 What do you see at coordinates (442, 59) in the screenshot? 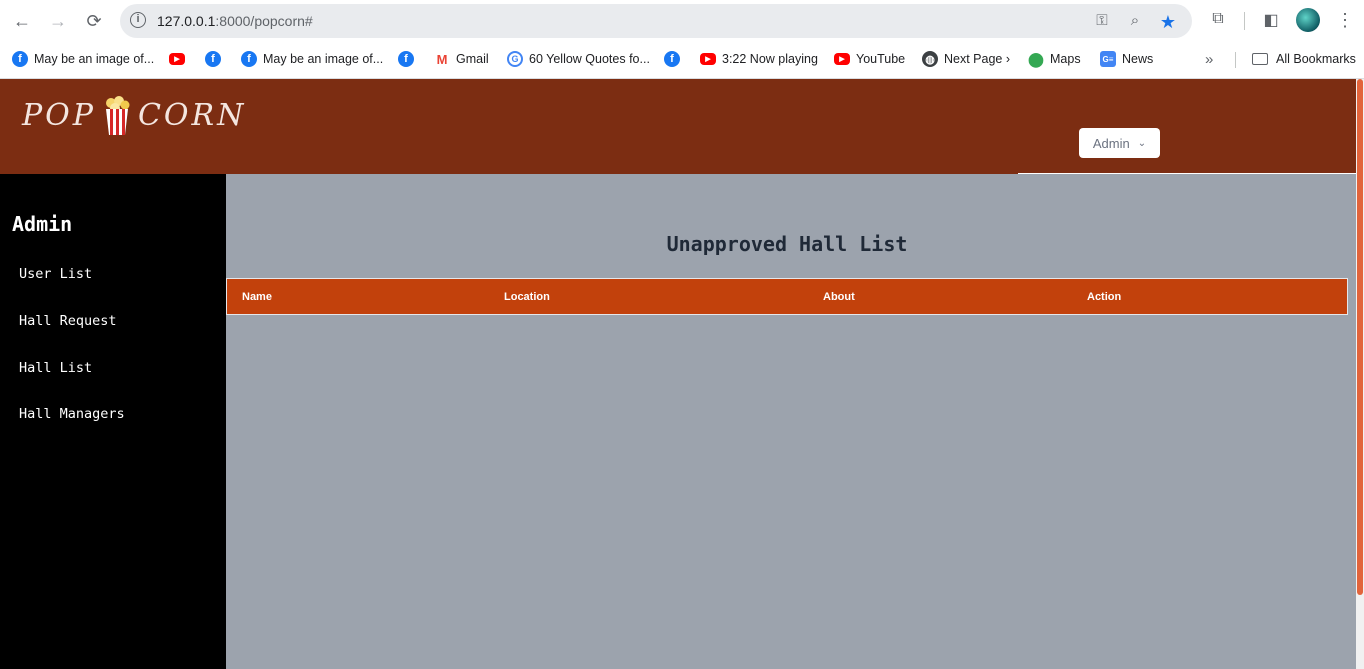
I see `gmail-icon: M` at bounding box center [442, 59].